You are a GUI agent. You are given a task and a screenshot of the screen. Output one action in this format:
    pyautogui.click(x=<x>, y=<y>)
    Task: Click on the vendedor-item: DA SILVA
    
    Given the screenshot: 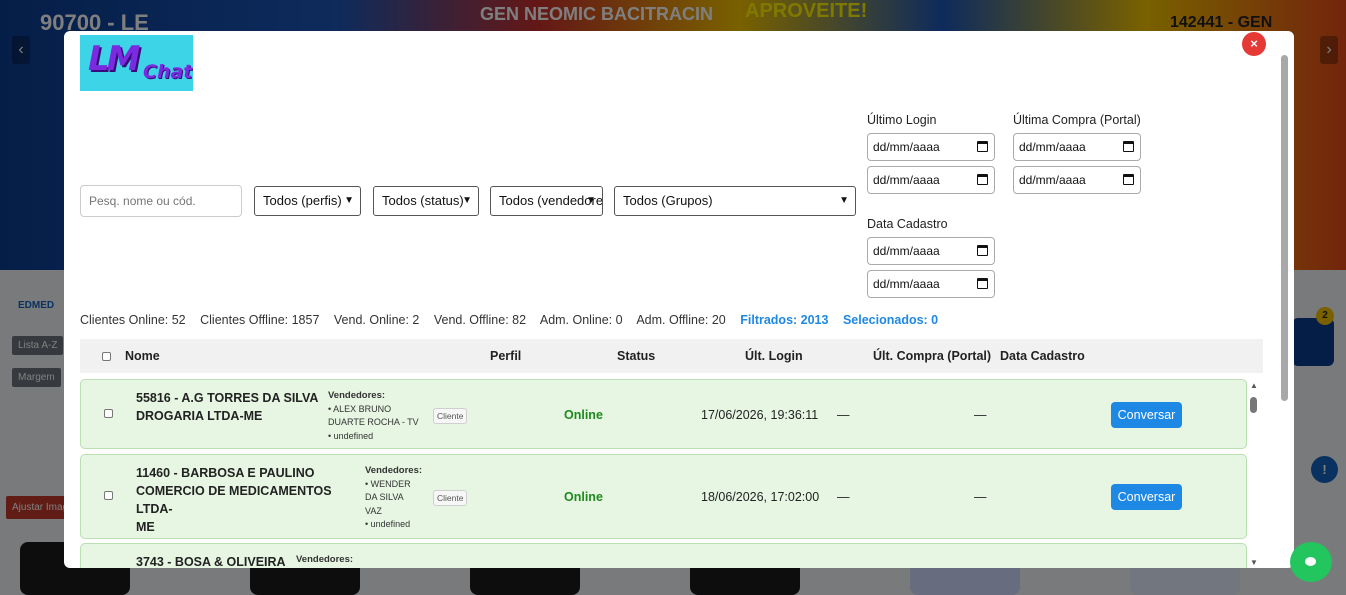 What is the action you would take?
    pyautogui.click(x=384, y=497)
    